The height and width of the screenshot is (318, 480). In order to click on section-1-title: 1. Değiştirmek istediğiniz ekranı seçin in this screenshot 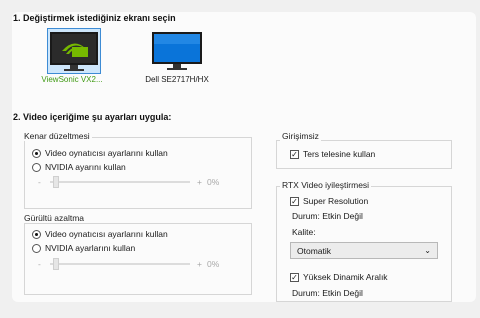, I will do `click(94, 18)`.